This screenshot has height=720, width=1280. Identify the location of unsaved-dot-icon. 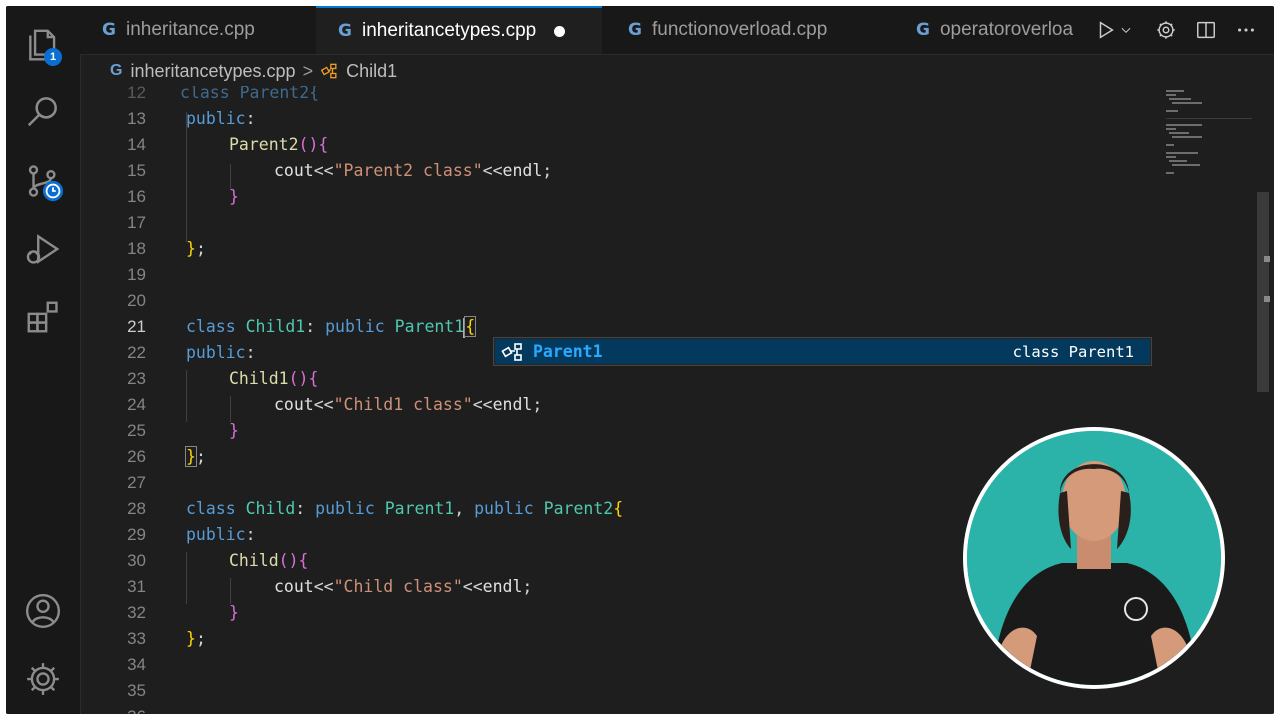
(560, 31).